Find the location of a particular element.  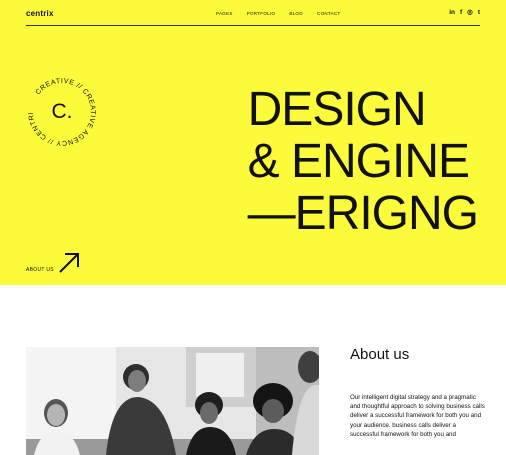

main-menu: PAGES PORTFOLIO BLOG CONTACT is located at coordinates (278, 13).